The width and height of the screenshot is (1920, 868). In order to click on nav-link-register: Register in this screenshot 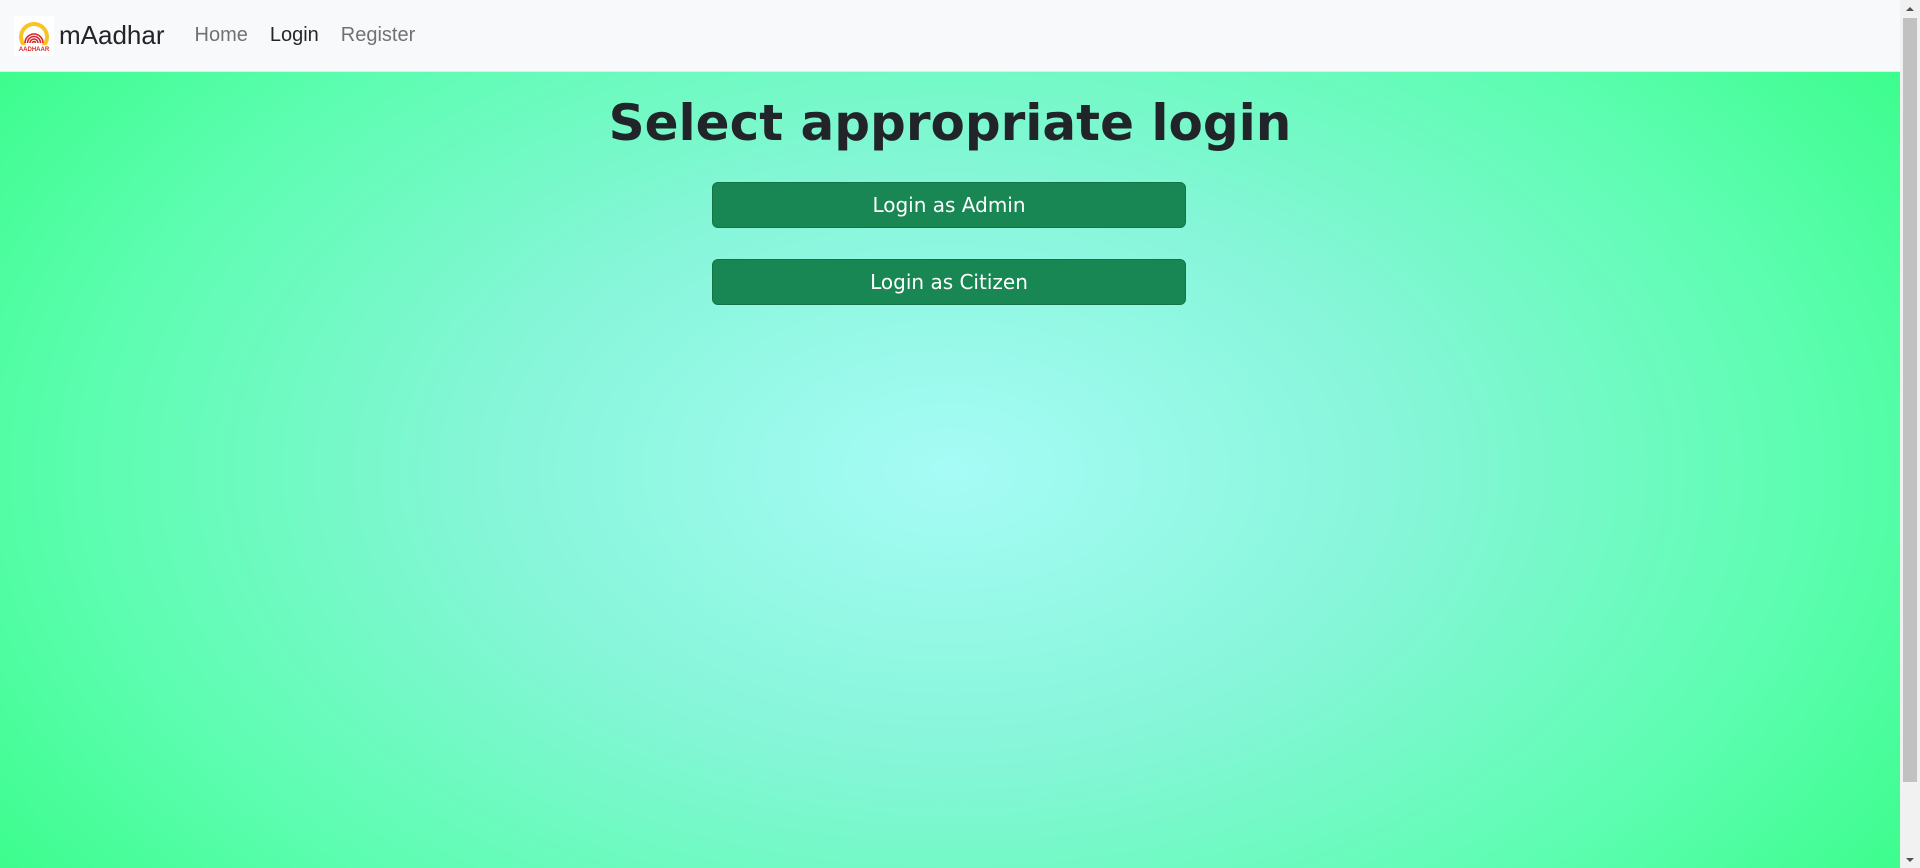, I will do `click(378, 35)`.